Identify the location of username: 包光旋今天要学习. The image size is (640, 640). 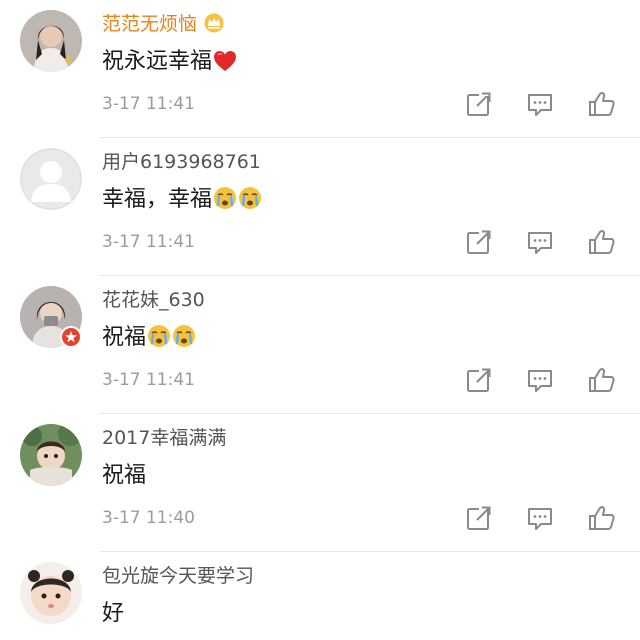
(178, 576).